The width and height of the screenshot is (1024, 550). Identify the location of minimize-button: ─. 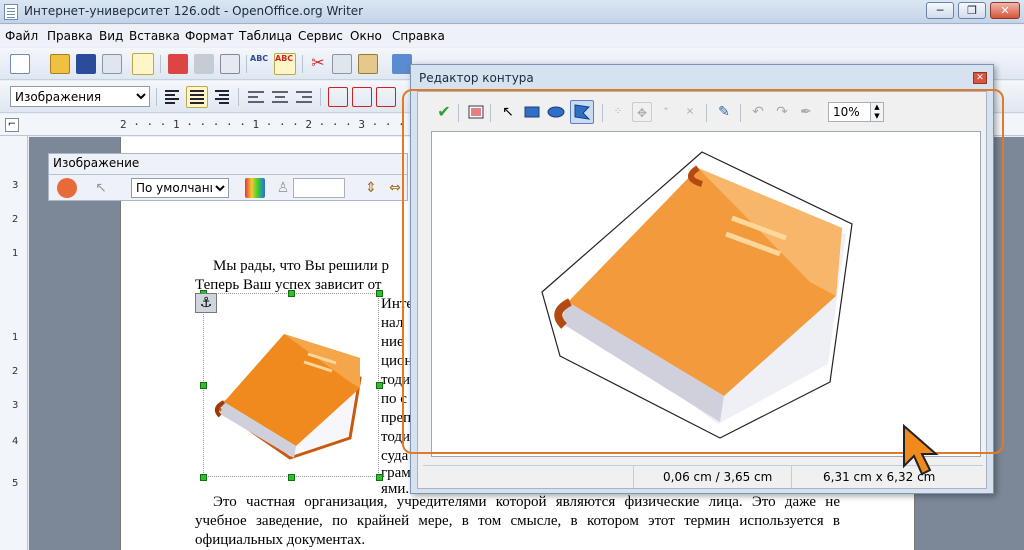
(940, 10).